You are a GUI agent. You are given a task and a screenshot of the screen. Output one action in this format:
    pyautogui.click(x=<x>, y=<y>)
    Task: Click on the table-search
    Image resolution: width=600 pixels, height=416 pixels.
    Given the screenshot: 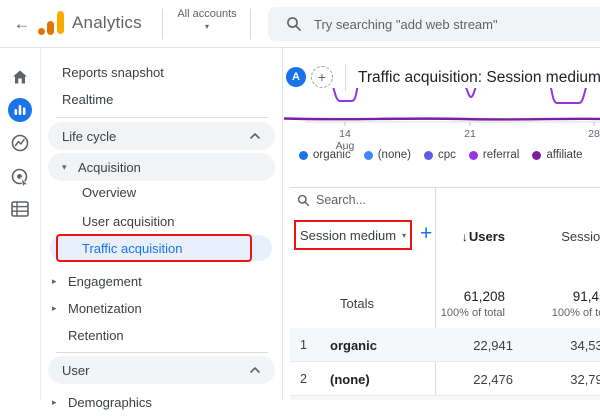 What is the action you would take?
    pyautogui.click(x=356, y=200)
    